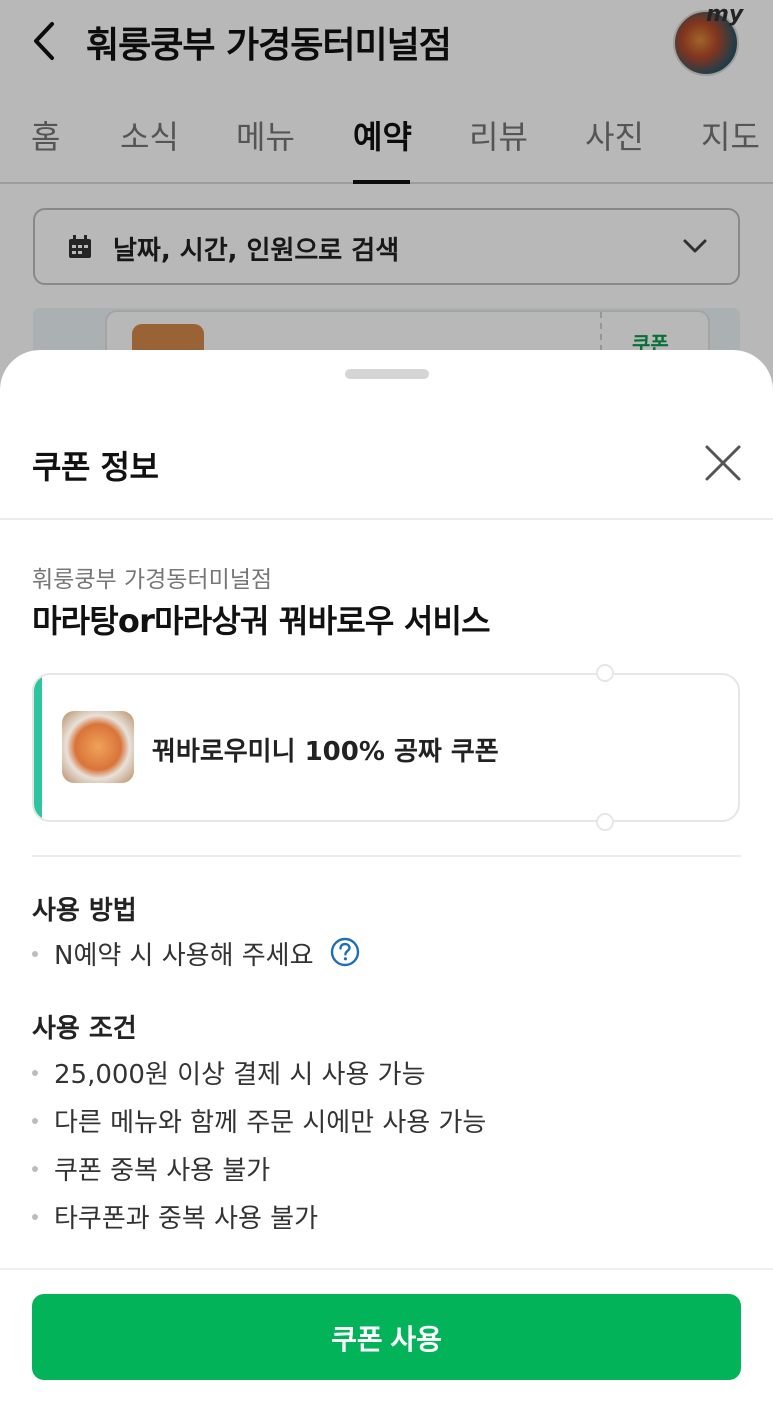 The height and width of the screenshot is (1404, 773). Describe the element at coordinates (84, 911) in the screenshot. I see `usage-heading: 사용 방법` at that location.